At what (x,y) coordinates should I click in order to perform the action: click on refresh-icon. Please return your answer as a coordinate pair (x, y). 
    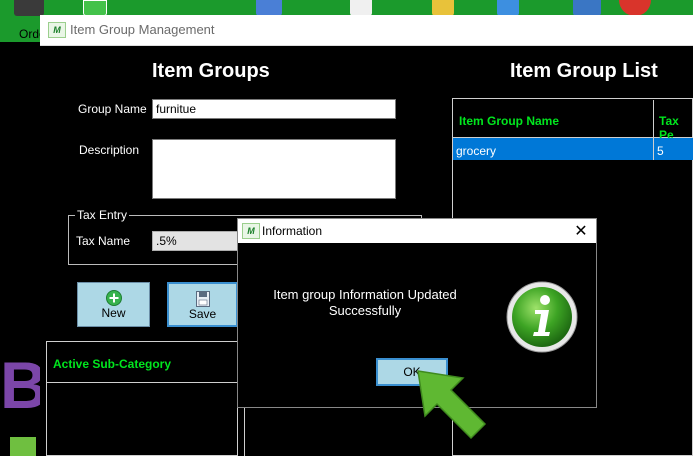
    Looking at the image, I should click on (508, 8).